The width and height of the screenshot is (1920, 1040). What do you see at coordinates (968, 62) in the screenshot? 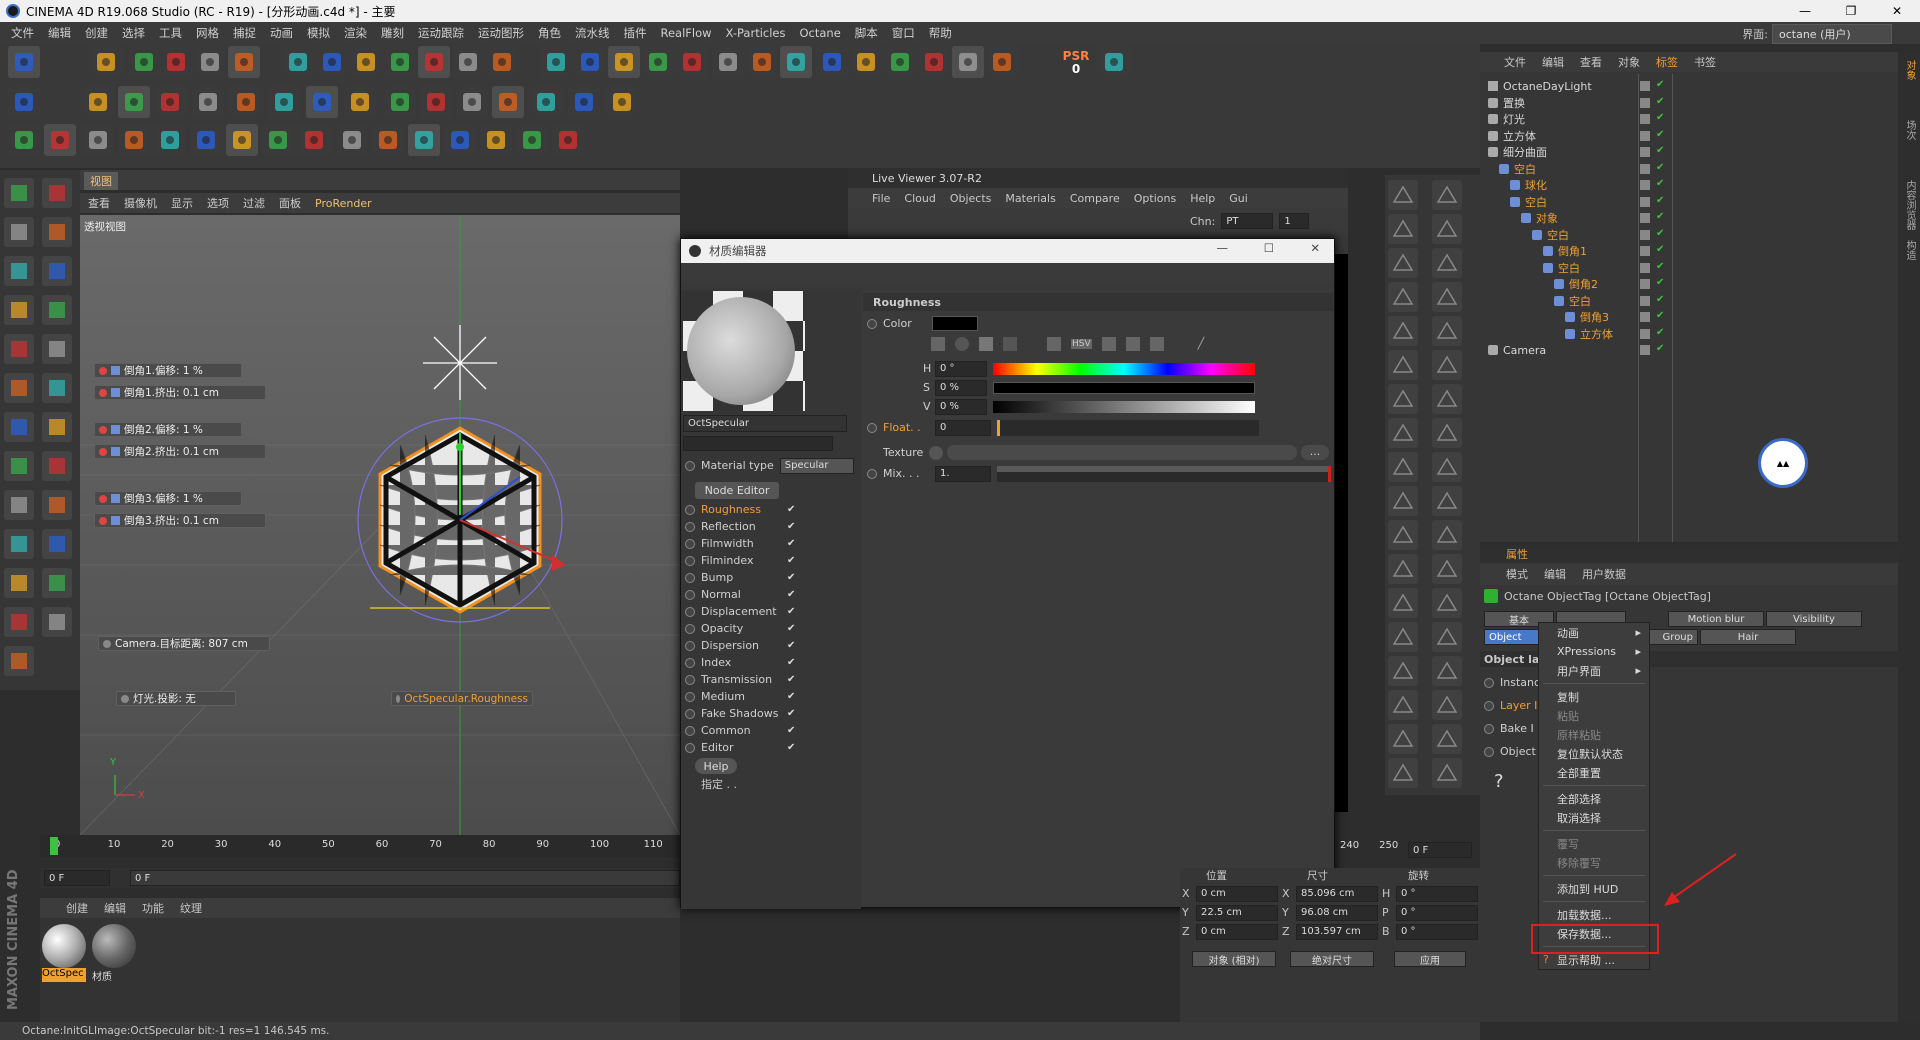
I see `xp-down-icon` at bounding box center [968, 62].